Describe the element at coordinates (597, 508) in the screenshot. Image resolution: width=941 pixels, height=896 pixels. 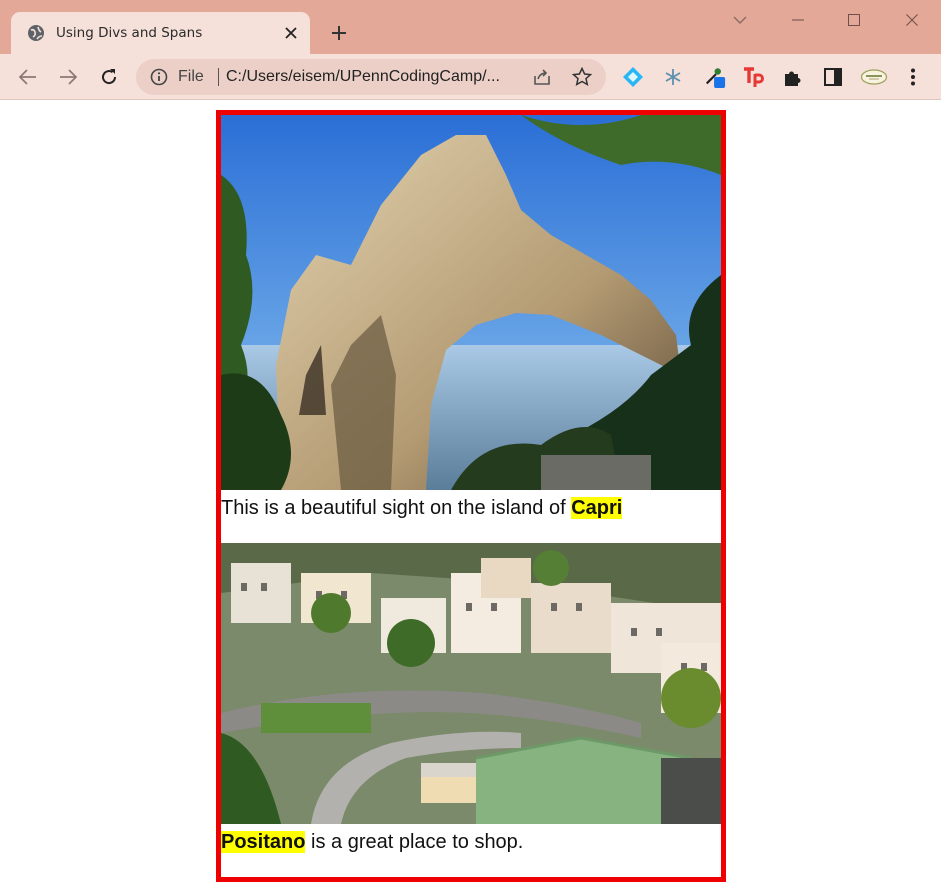
I see `capri-highlight: Capri` at that location.